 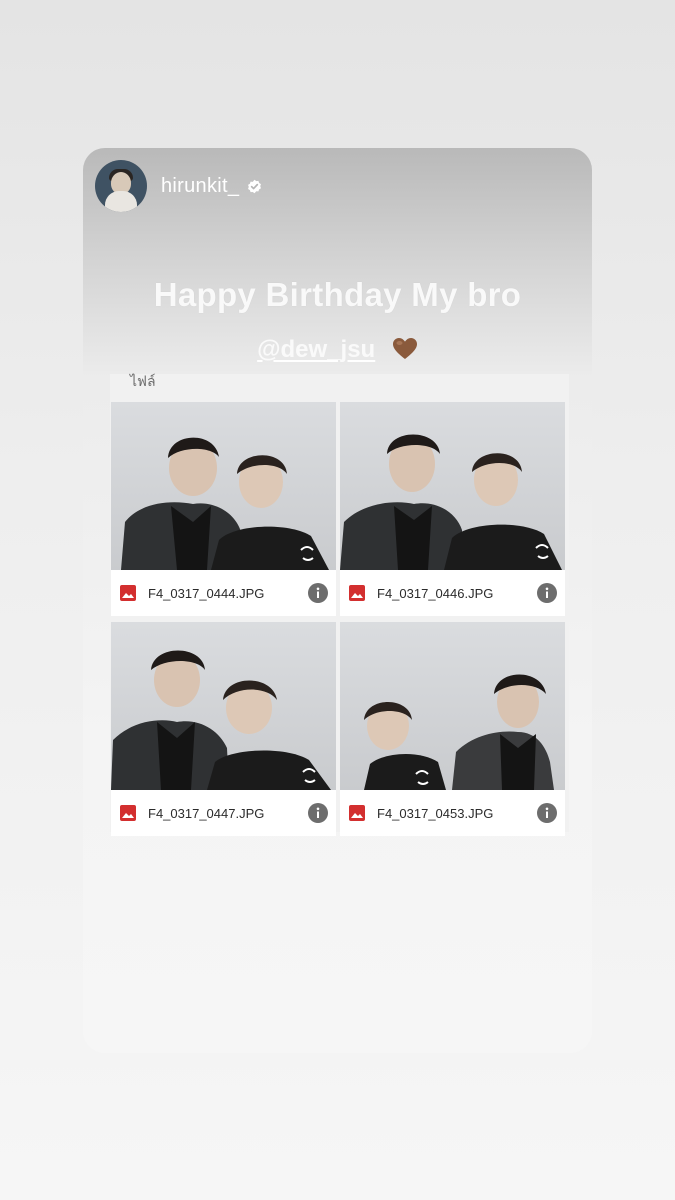 I want to click on file-card-footer: F4_0317_0444.JPG, so click(x=223, y=593).